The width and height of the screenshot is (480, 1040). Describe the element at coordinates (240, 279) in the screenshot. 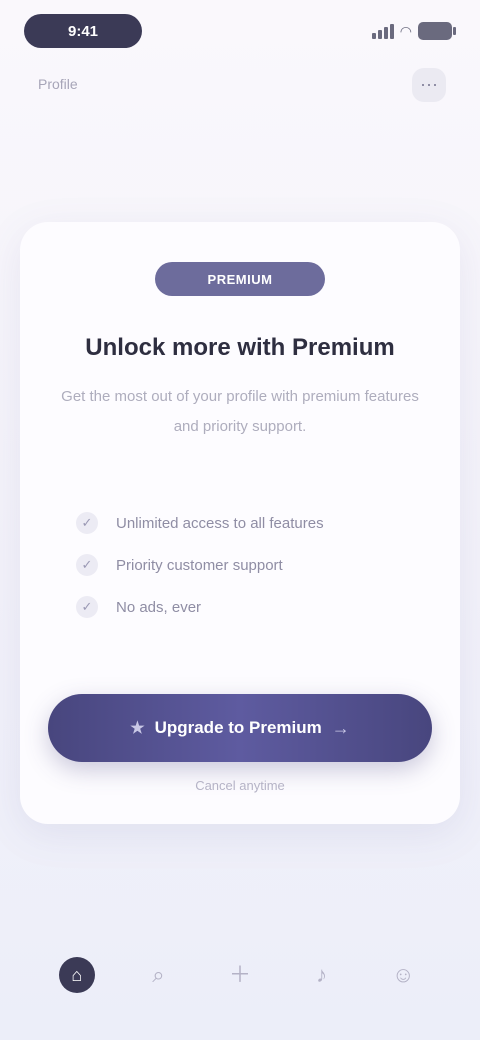

I see `premium-badge: PREMIUM` at that location.